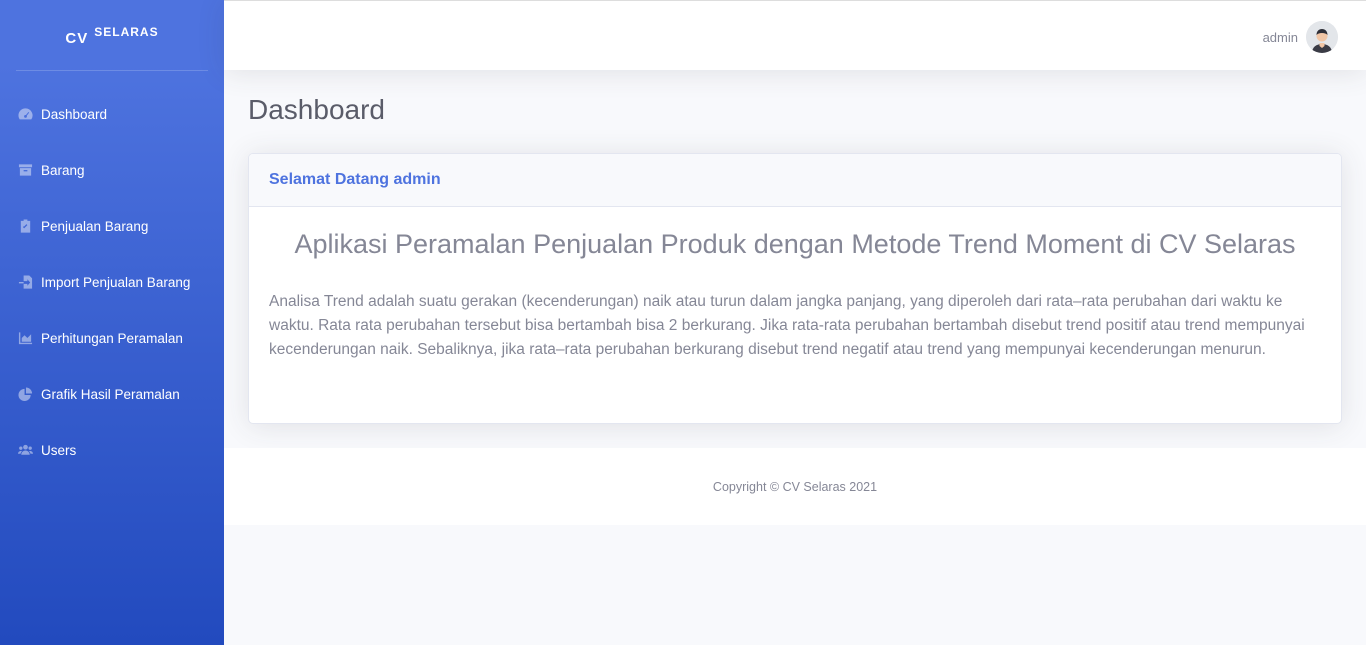  What do you see at coordinates (355, 179) in the screenshot?
I see `card-header-title: Selamat Datang admin` at bounding box center [355, 179].